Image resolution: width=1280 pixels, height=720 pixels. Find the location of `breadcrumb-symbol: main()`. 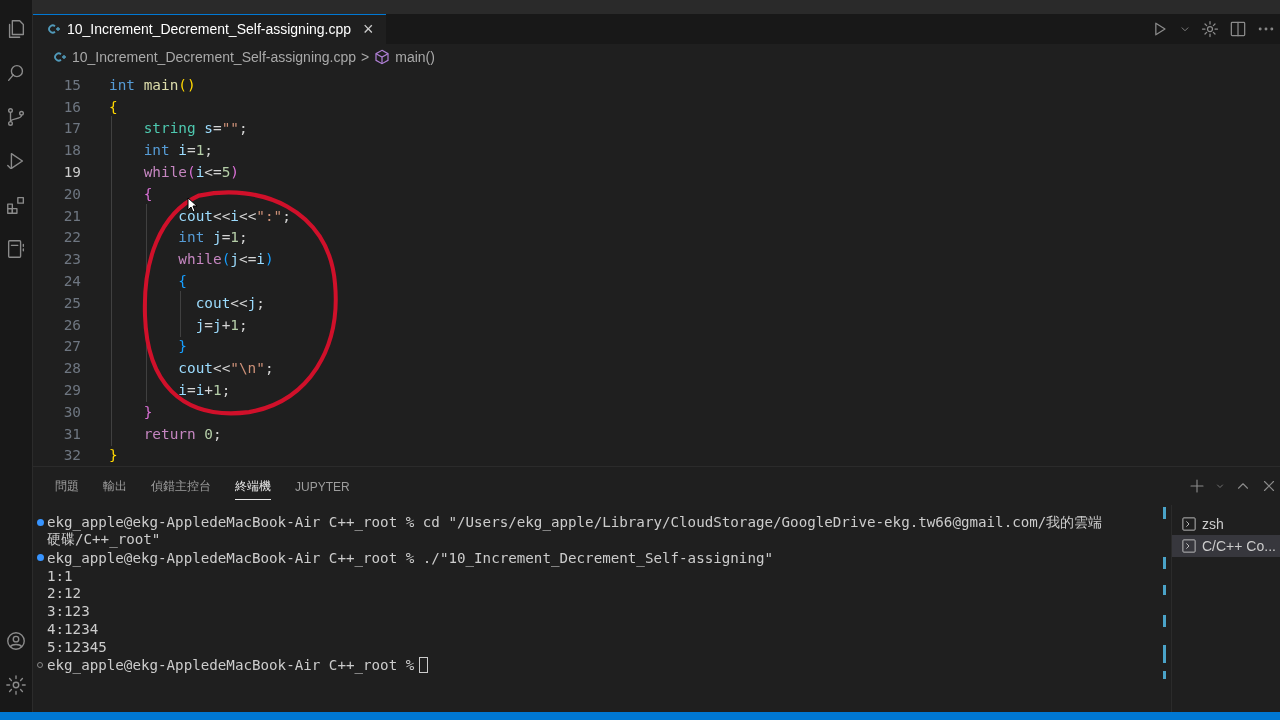

breadcrumb-symbol: main() is located at coordinates (415, 56).